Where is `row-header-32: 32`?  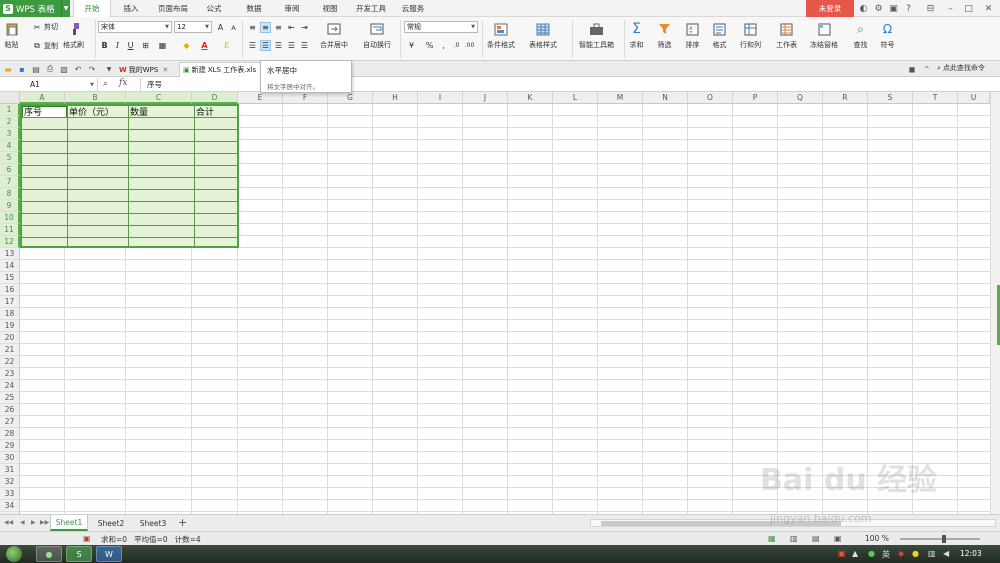
row-header-32: 32 is located at coordinates (10, 482).